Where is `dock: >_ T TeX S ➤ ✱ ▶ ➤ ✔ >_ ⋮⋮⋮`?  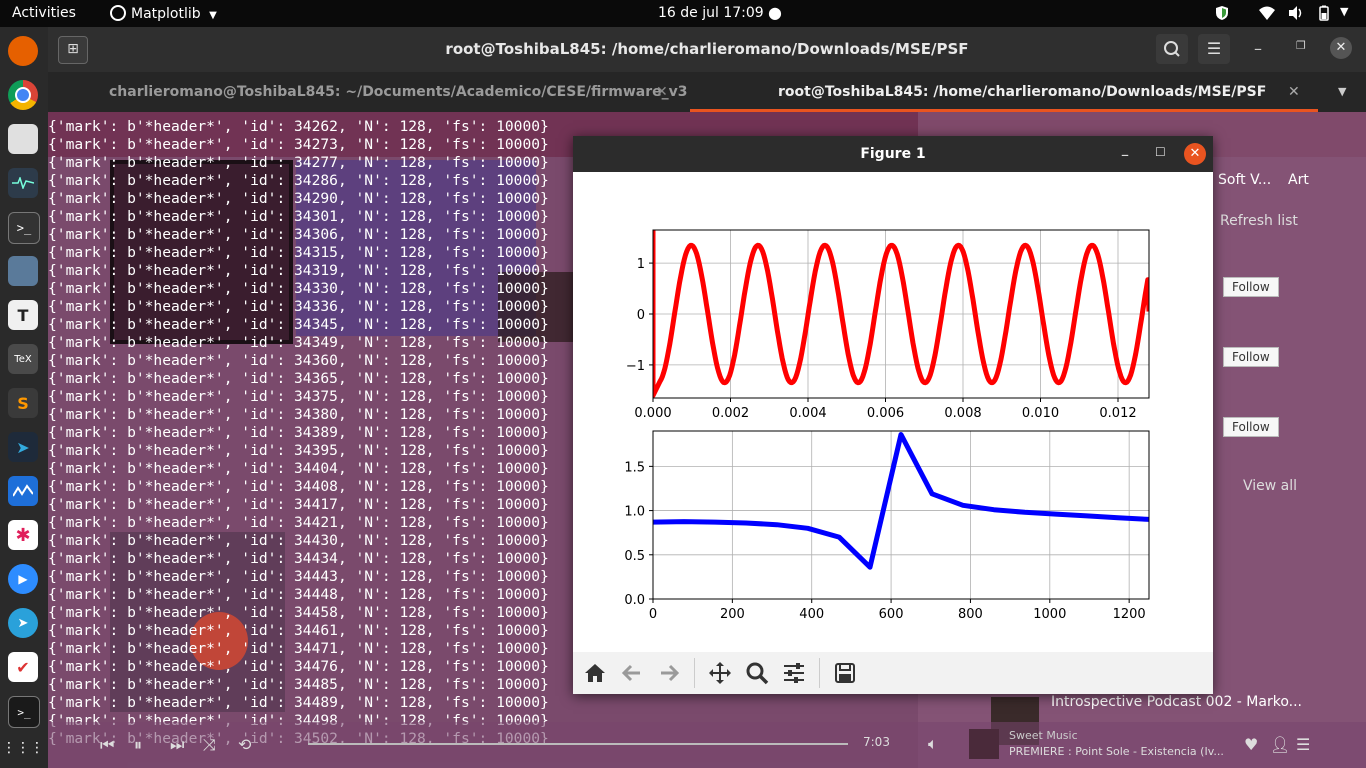 dock: >_ T TeX S ➤ ✱ ▶ ➤ ✔ >_ ⋮⋮⋮ is located at coordinates (24, 397).